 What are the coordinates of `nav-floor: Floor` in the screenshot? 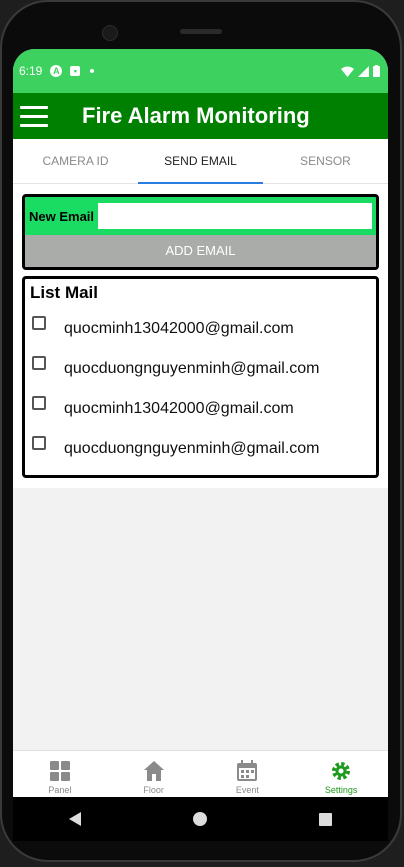 It's located at (154, 774).